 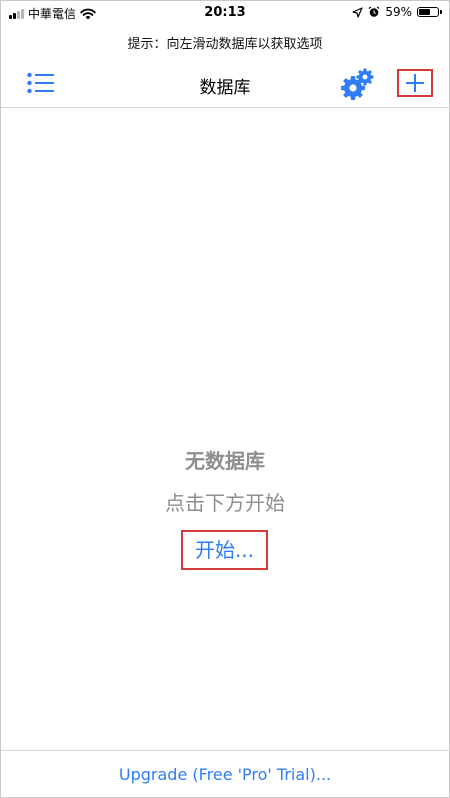 I want to click on alarm-clock-icon, so click(x=374, y=11).